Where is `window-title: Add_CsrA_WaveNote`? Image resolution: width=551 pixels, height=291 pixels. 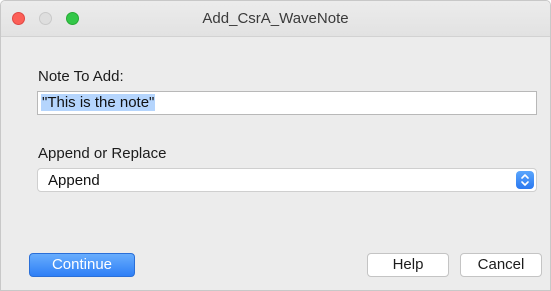 window-title: Add_CsrA_WaveNote is located at coordinates (275, 18).